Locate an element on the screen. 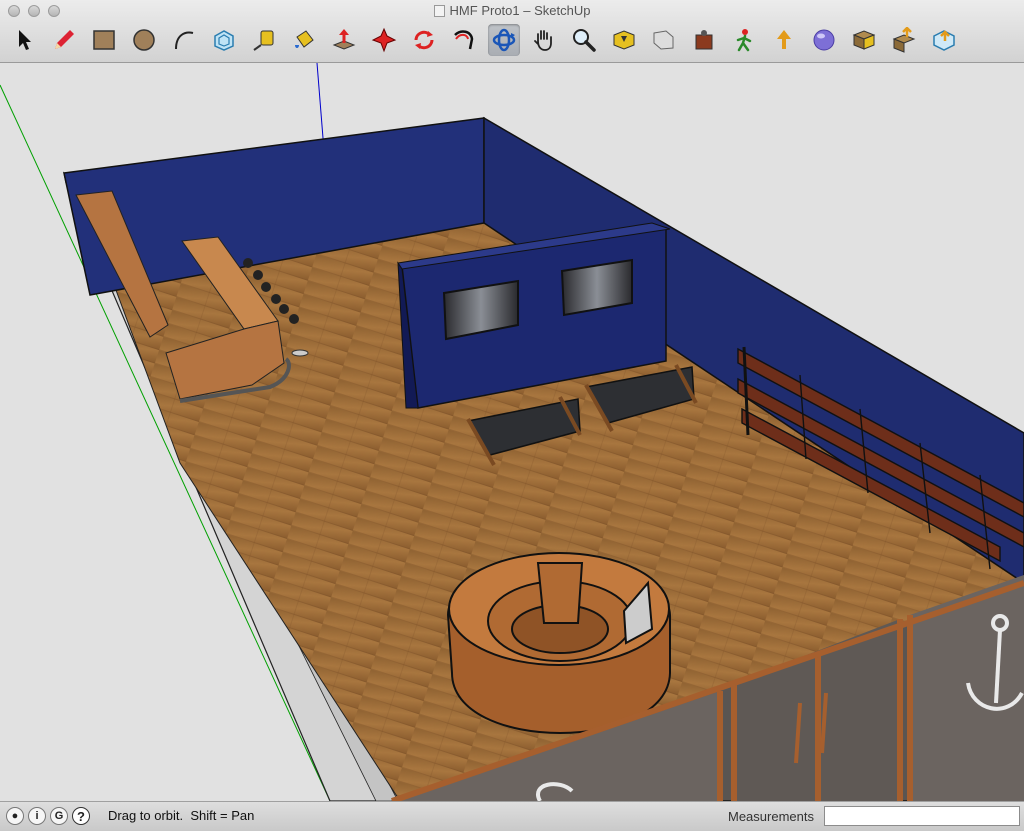 The image size is (1024, 831). arc-icon is located at coordinates (184, 40).